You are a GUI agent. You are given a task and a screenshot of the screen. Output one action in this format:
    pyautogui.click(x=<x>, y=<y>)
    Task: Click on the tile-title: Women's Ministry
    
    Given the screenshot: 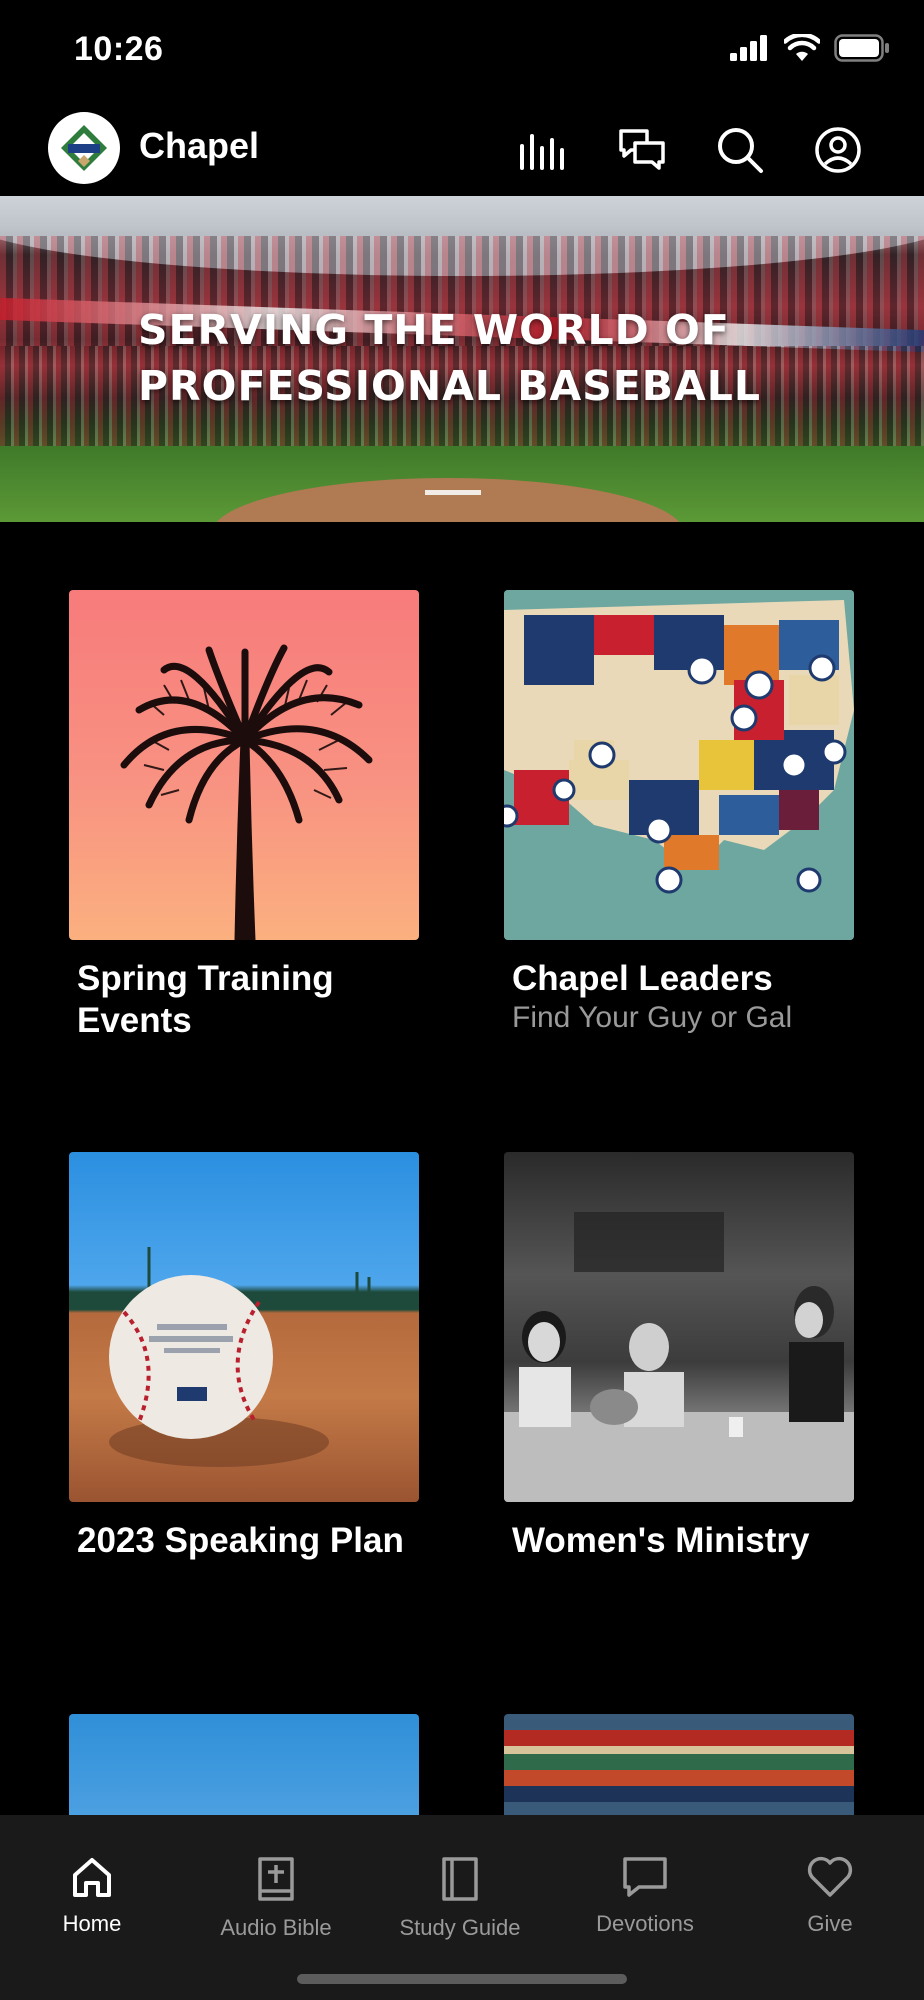 What is the action you would take?
    pyautogui.click(x=661, y=1540)
    